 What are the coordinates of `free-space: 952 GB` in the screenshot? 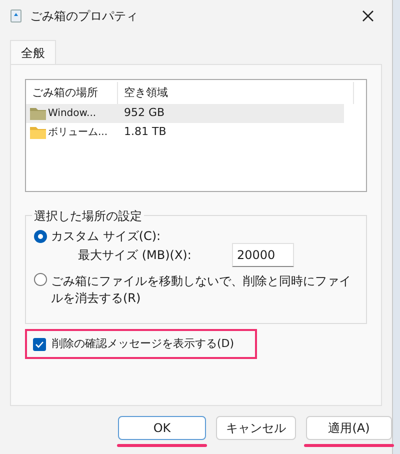 It's located at (144, 113).